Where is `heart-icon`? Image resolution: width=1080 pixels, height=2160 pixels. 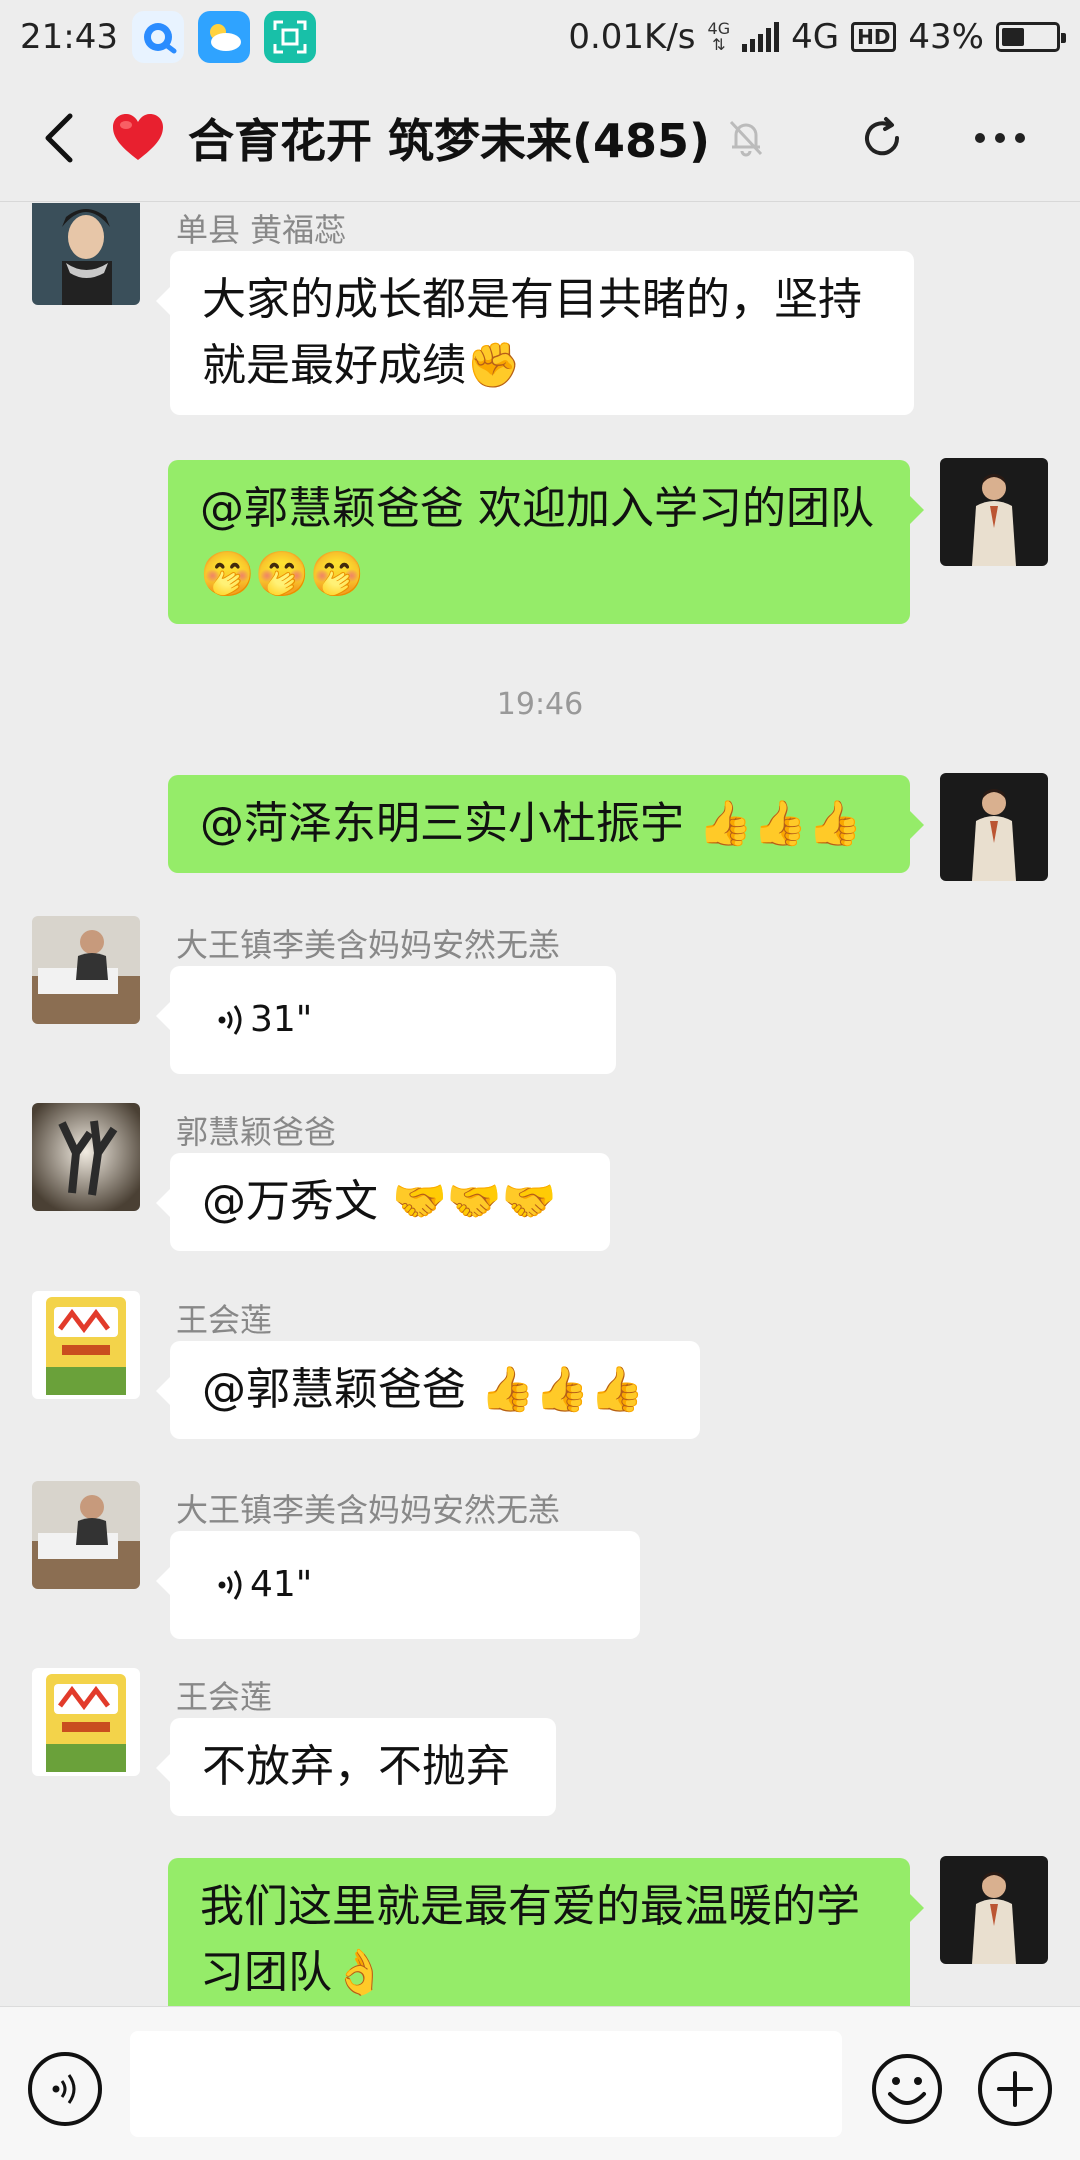 heart-icon is located at coordinates (138, 138).